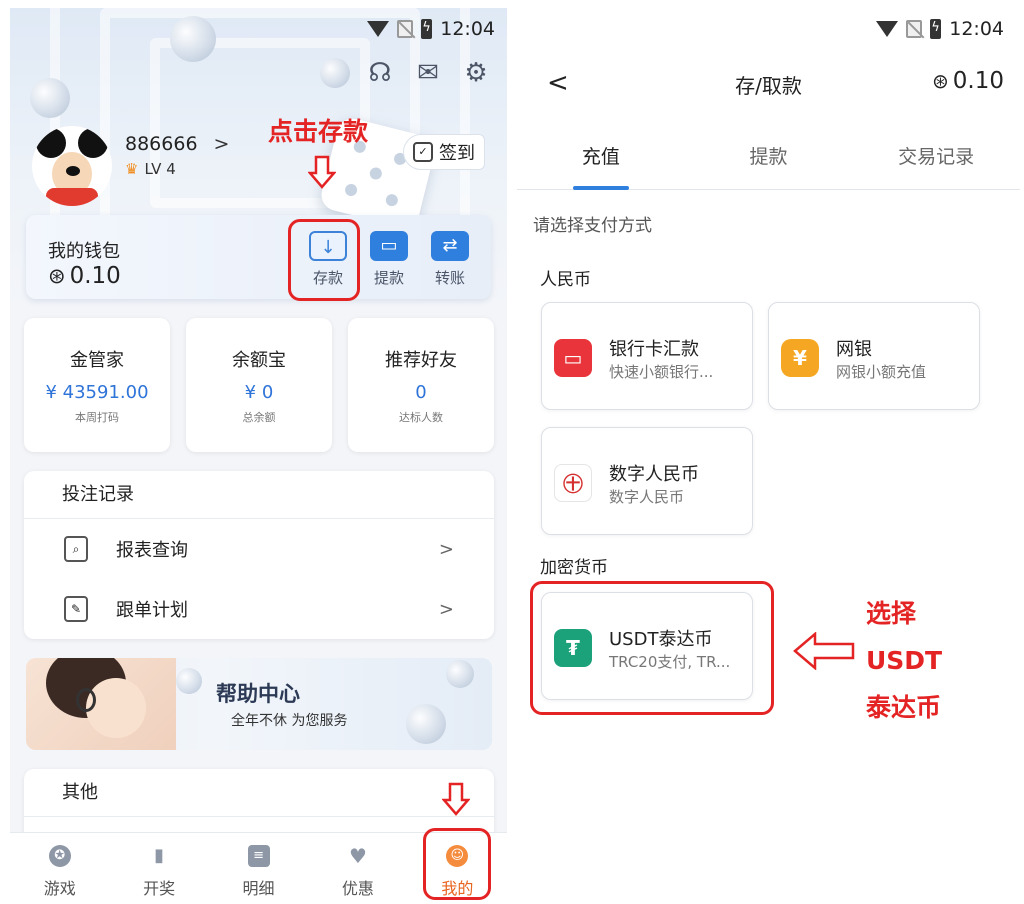  What do you see at coordinates (904, 660) in the screenshot?
I see `annotation-select-usdt: 选择 USDT 泰达币` at bounding box center [904, 660].